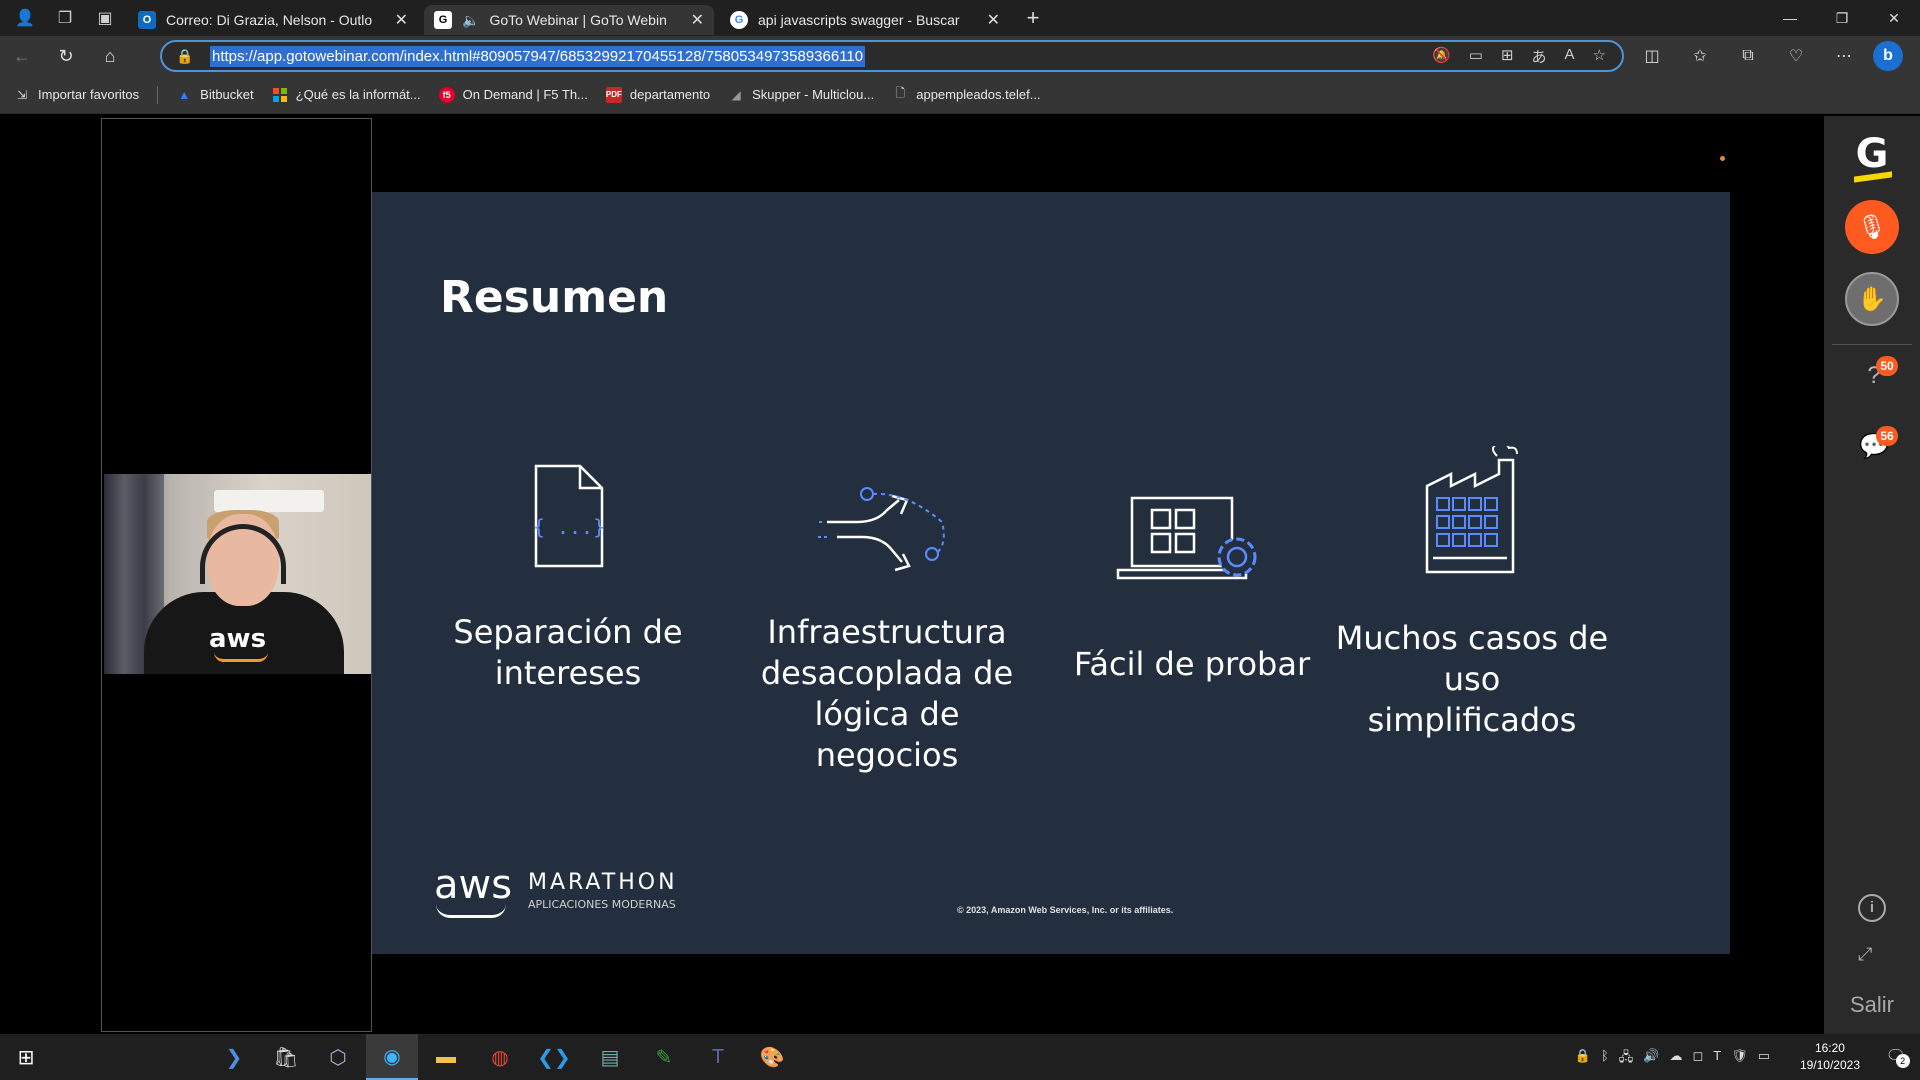  Describe the element at coordinates (1583, 1059) in the screenshot. I see `vpn-icon: 🔒` at that location.